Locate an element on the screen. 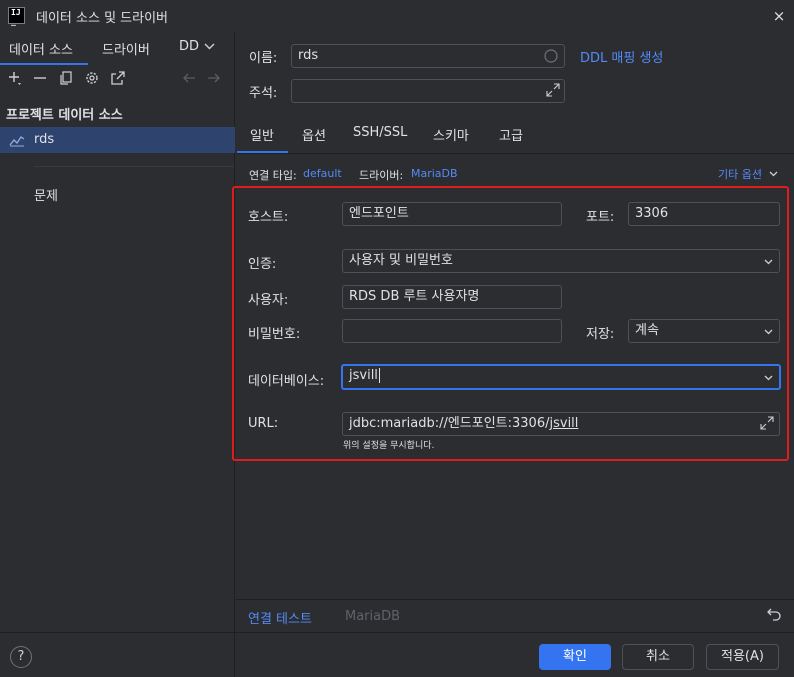  tab-advanced: 고급 is located at coordinates (511, 134).